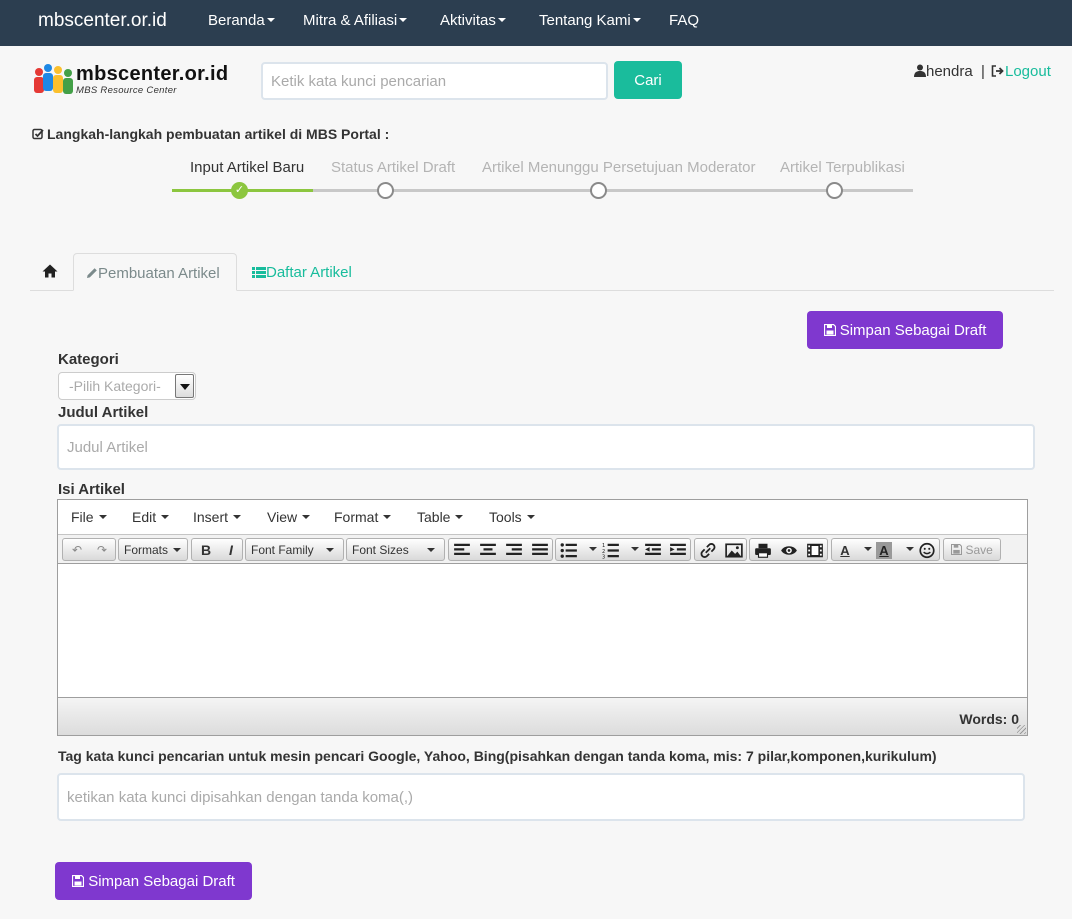 The height and width of the screenshot is (919, 1072). I want to click on formats-label: Formats, so click(146, 550).